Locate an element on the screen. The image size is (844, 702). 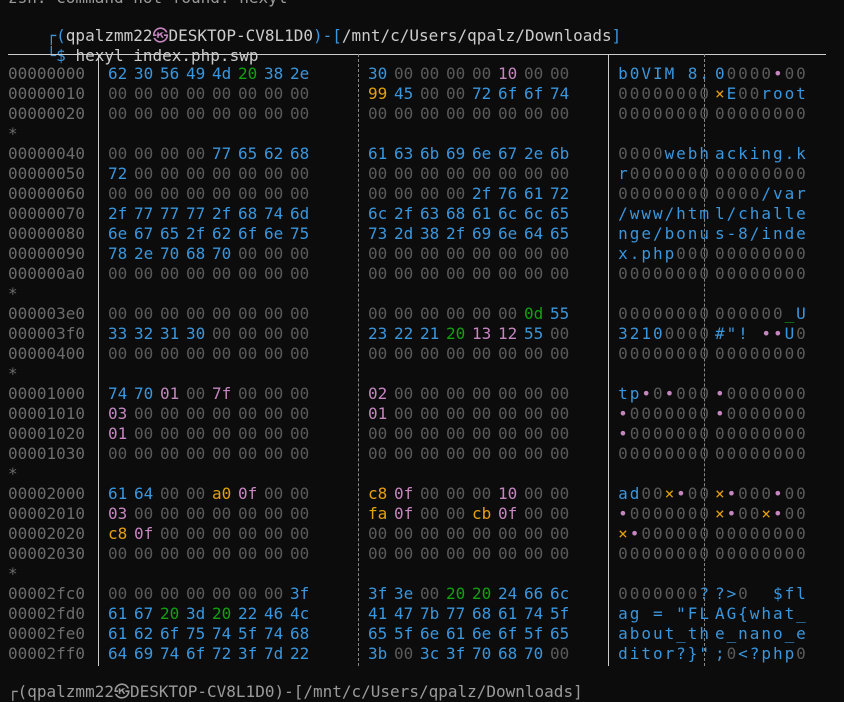
skip-star: * is located at coordinates (13, 373).